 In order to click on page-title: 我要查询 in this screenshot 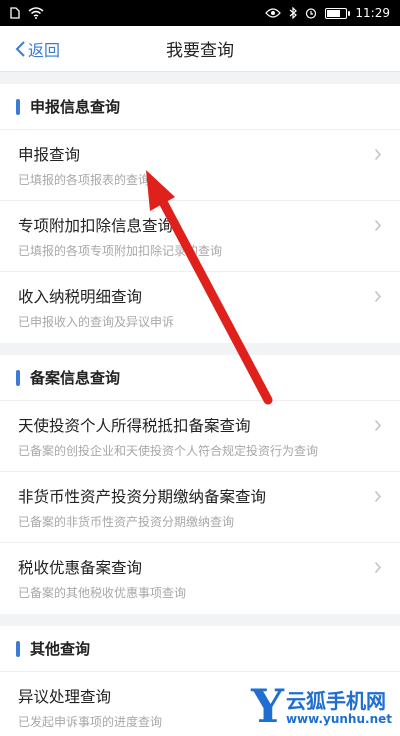, I will do `click(200, 51)`.